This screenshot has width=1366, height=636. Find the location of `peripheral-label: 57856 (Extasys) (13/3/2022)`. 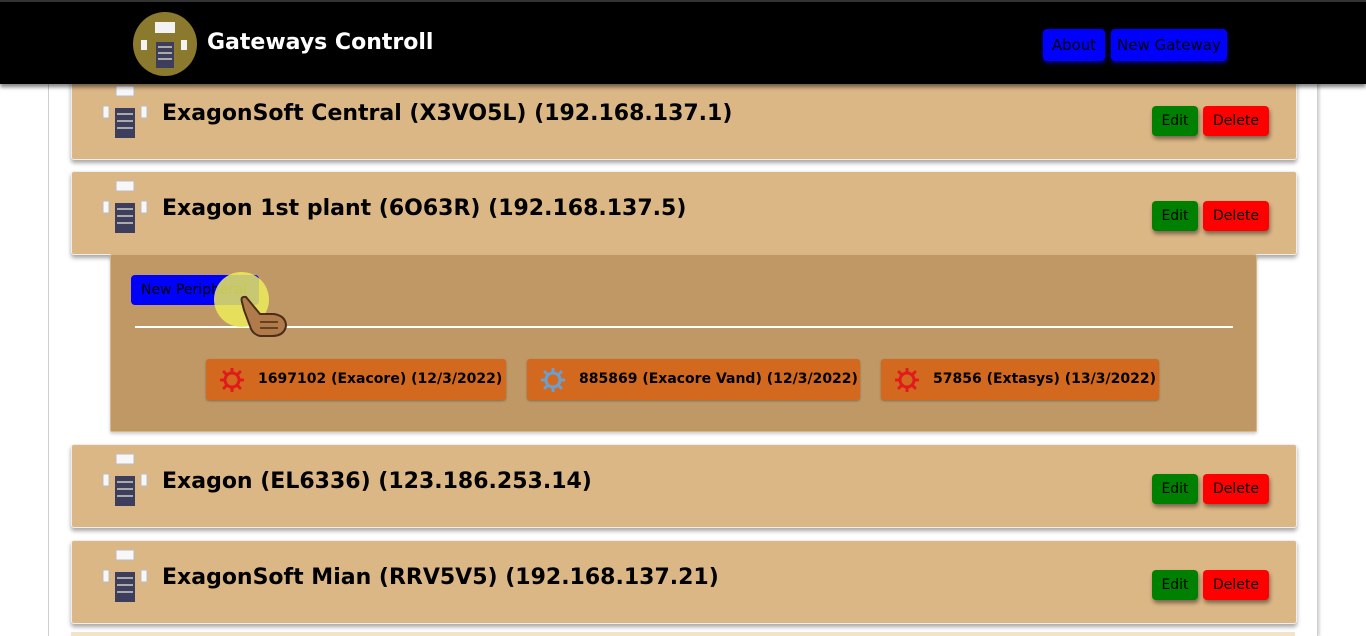

peripheral-label: 57856 (Extasys) (13/3/2022) is located at coordinates (1044, 379).